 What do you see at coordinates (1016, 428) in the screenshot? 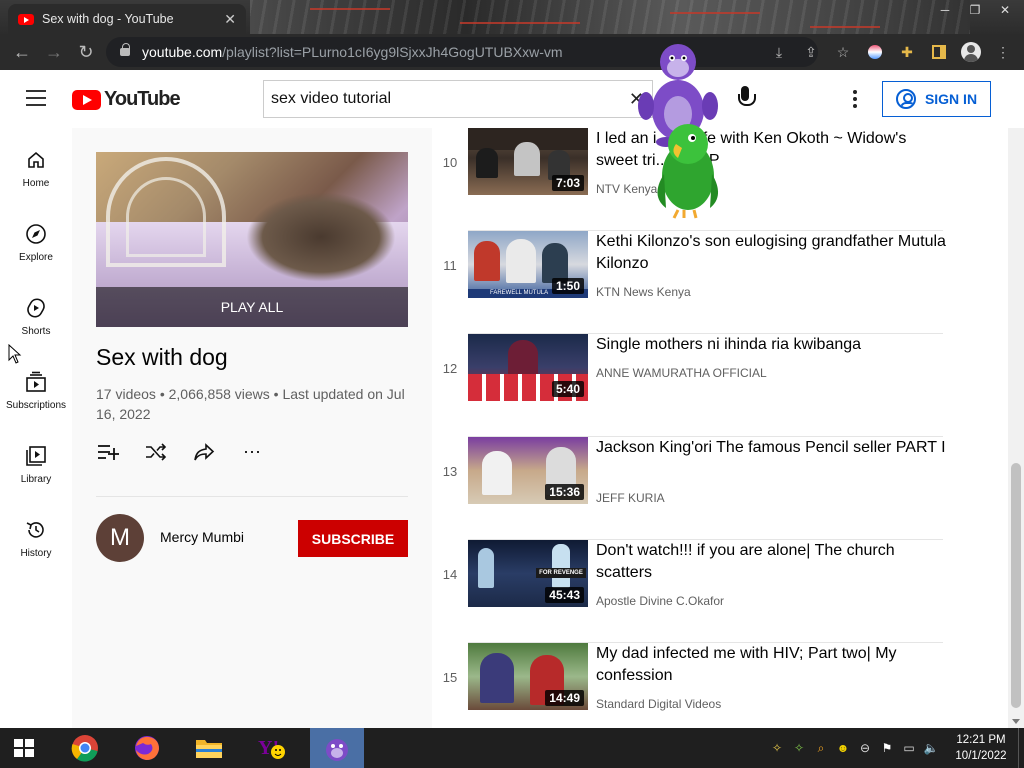
I see `page-scrollbar` at bounding box center [1016, 428].